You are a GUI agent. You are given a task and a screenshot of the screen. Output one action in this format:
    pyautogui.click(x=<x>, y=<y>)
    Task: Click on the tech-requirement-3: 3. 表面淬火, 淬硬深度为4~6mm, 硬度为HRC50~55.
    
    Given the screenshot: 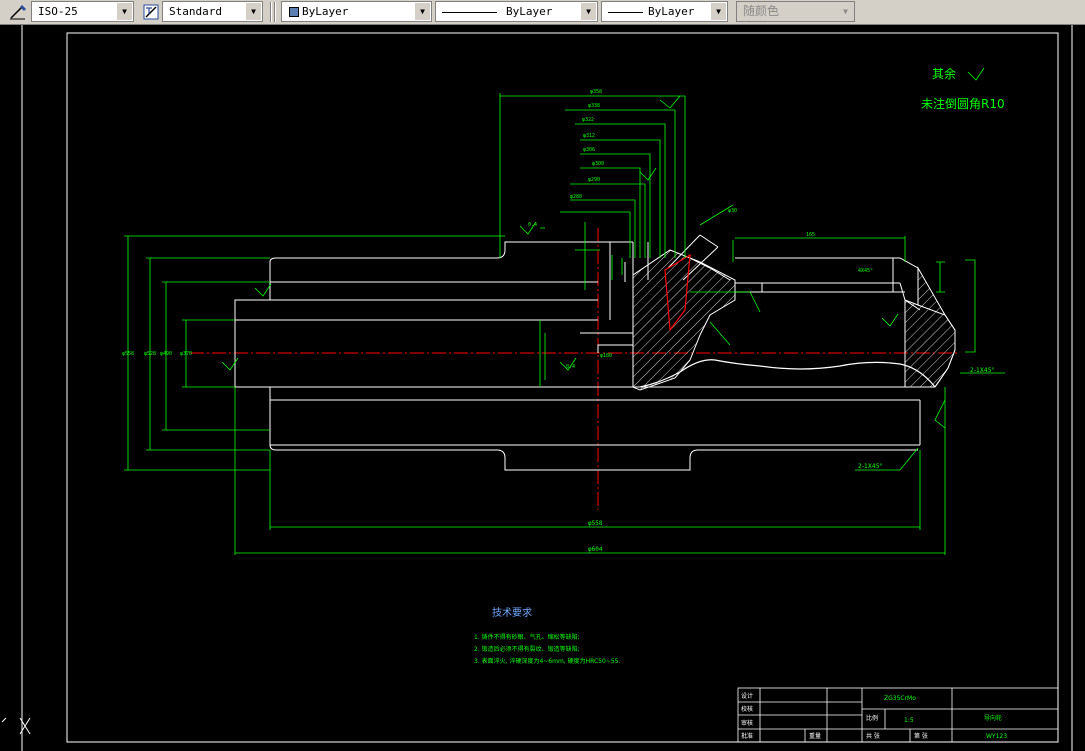 What is the action you would take?
    pyautogui.click(x=547, y=661)
    